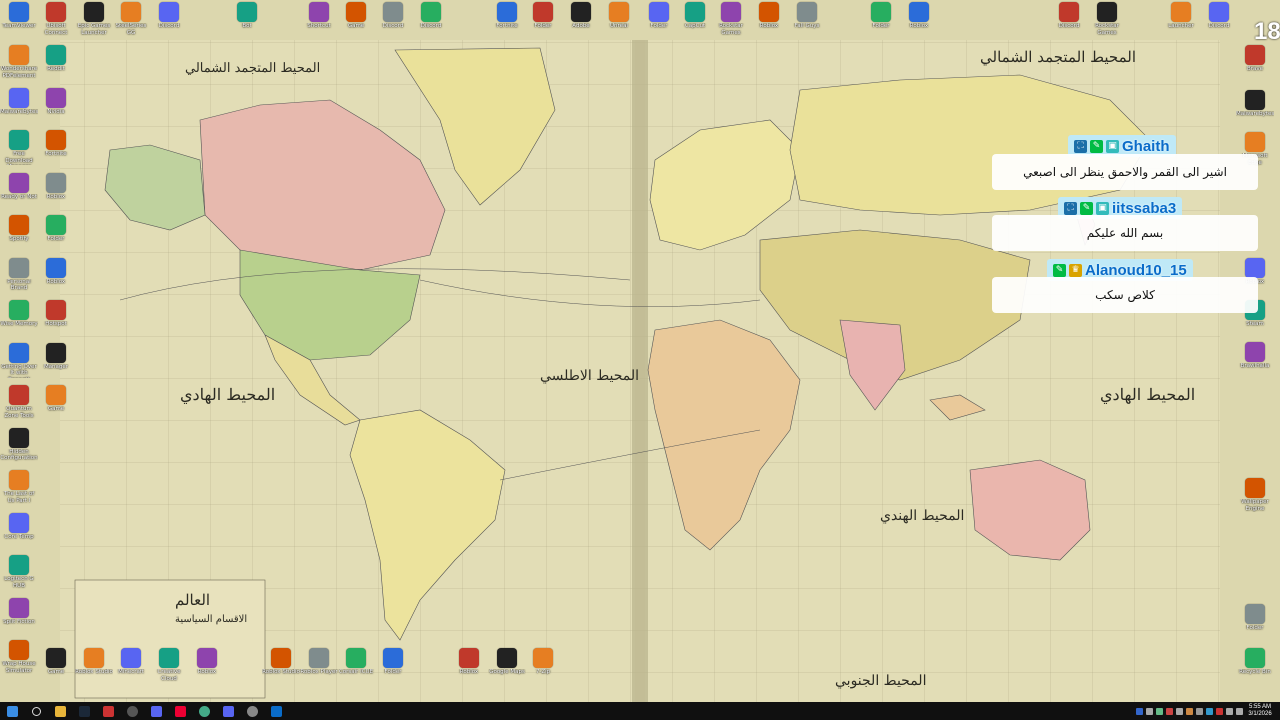 The image size is (1280, 720). I want to click on taskbar-app-chrome, so click(204, 711).